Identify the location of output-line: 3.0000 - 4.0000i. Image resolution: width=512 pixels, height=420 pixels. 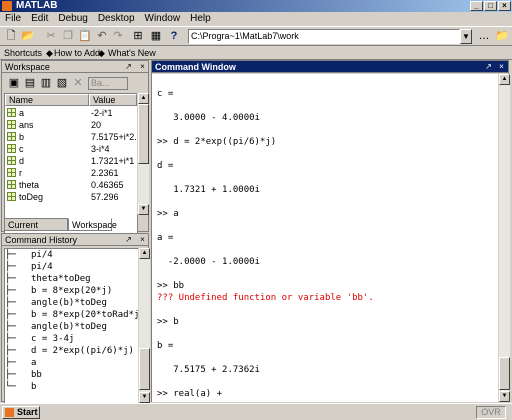
(208, 118).